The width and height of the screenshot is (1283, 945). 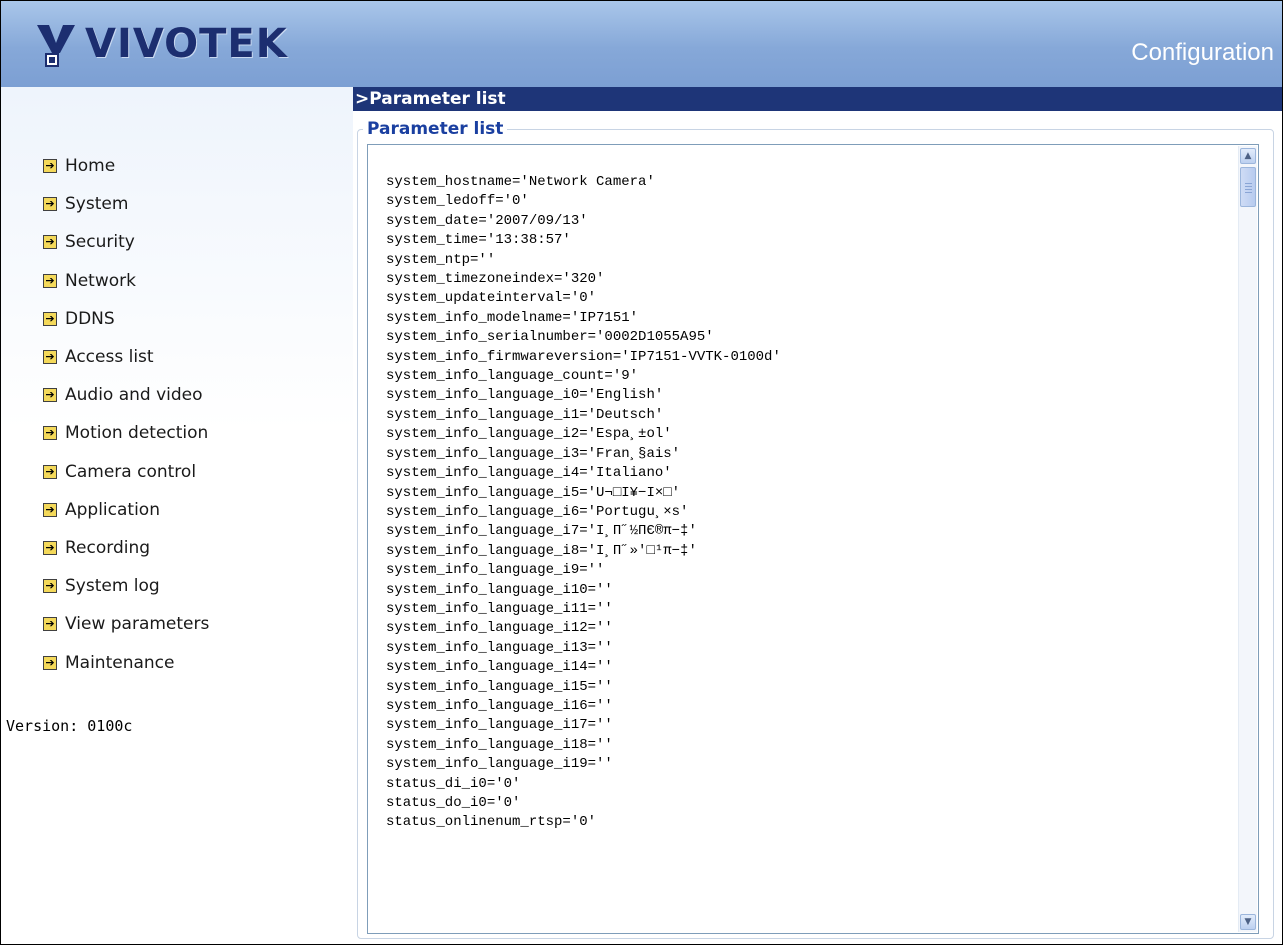 What do you see at coordinates (529, 473) in the screenshot?
I see `parameter-line: system_info_language_i4='Italiano'` at bounding box center [529, 473].